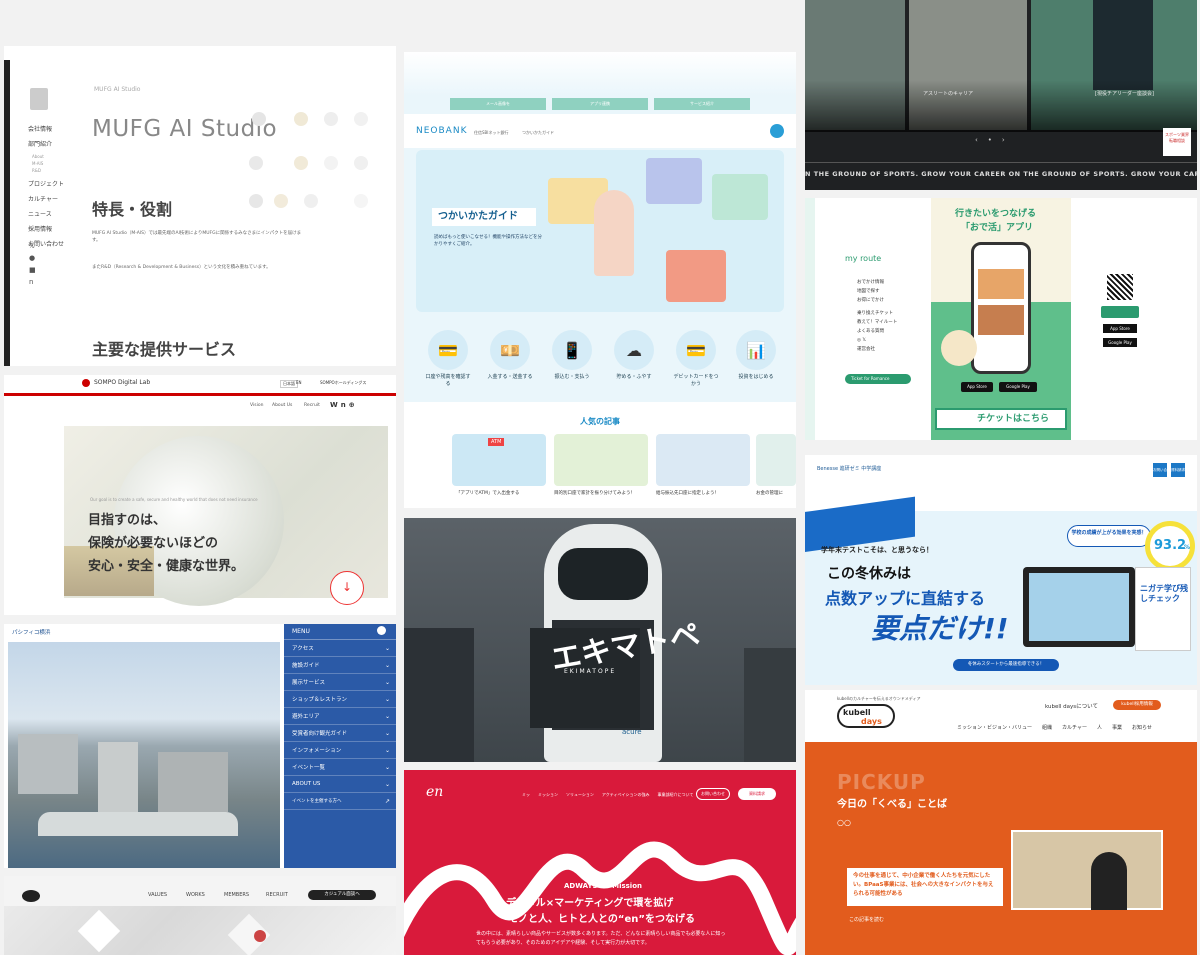  Describe the element at coordinates (31, 632) in the screenshot. I see `pacifico-logo: パシフィコ横浜` at that location.